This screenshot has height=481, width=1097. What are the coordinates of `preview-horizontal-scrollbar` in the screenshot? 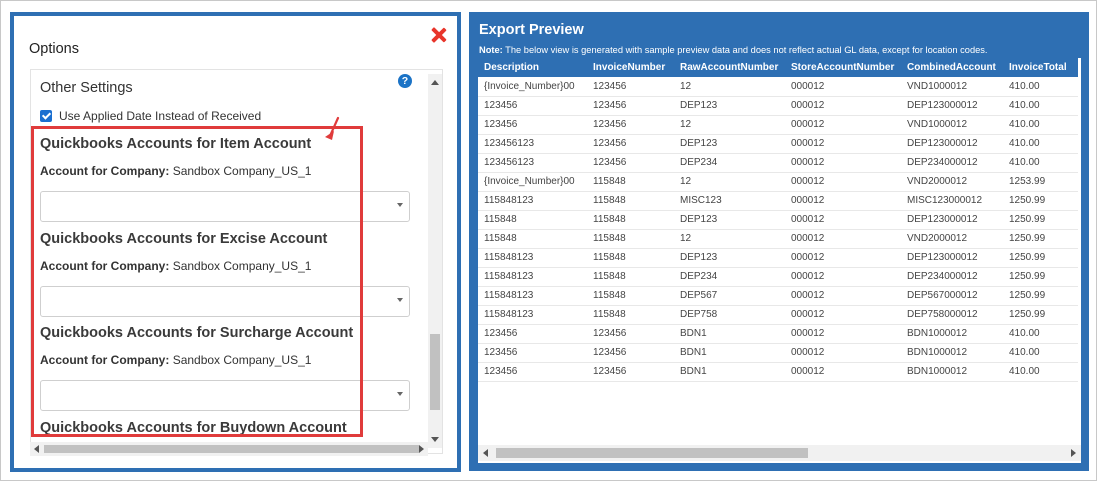 It's located at (779, 453).